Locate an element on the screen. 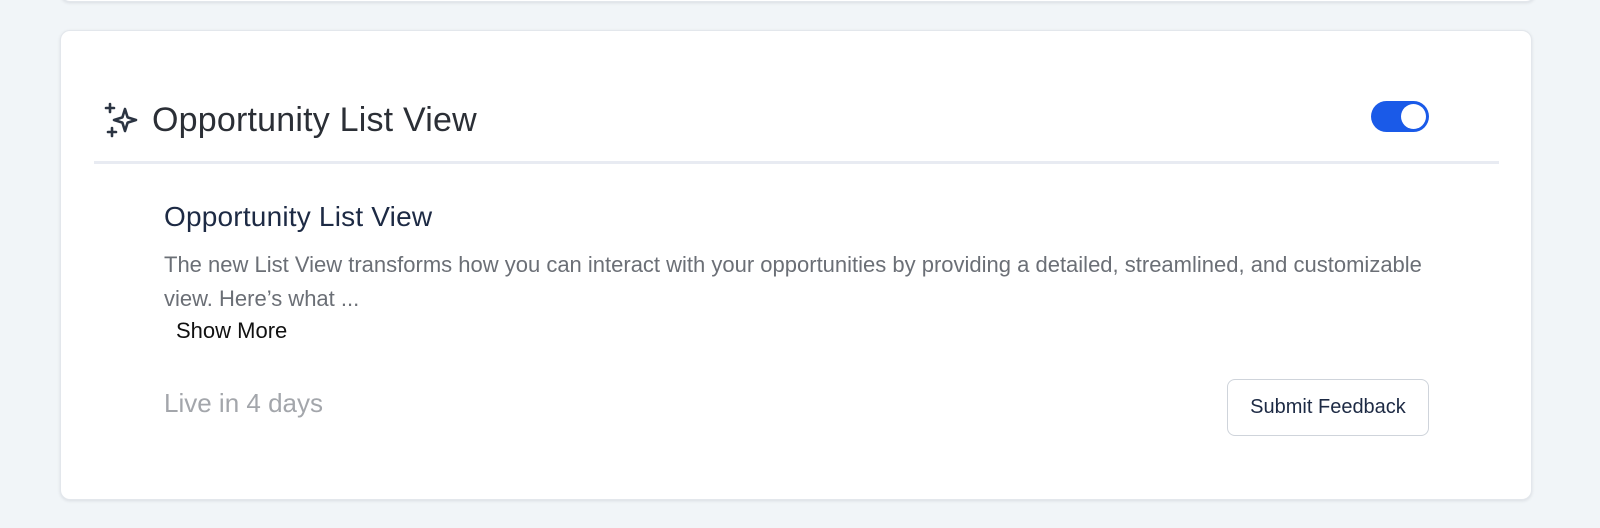  card-title: Opportunity List View is located at coordinates (314, 119).